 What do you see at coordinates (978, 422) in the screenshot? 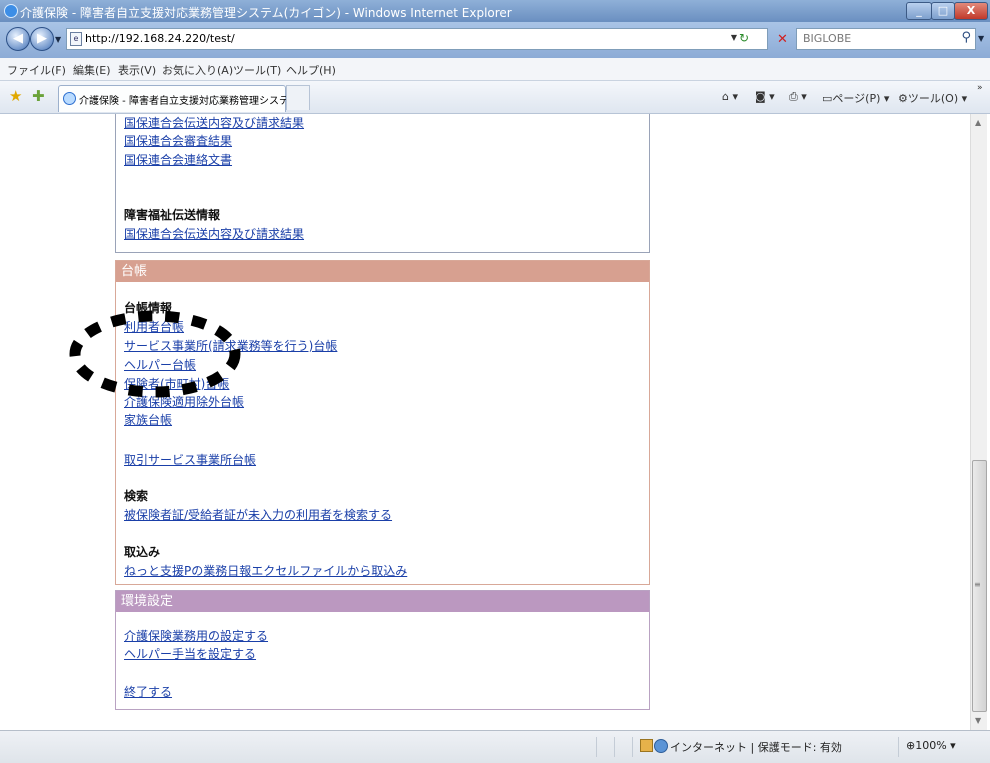
I see `vertical-scrollbar: ▲ ≡ ▼` at bounding box center [978, 422].